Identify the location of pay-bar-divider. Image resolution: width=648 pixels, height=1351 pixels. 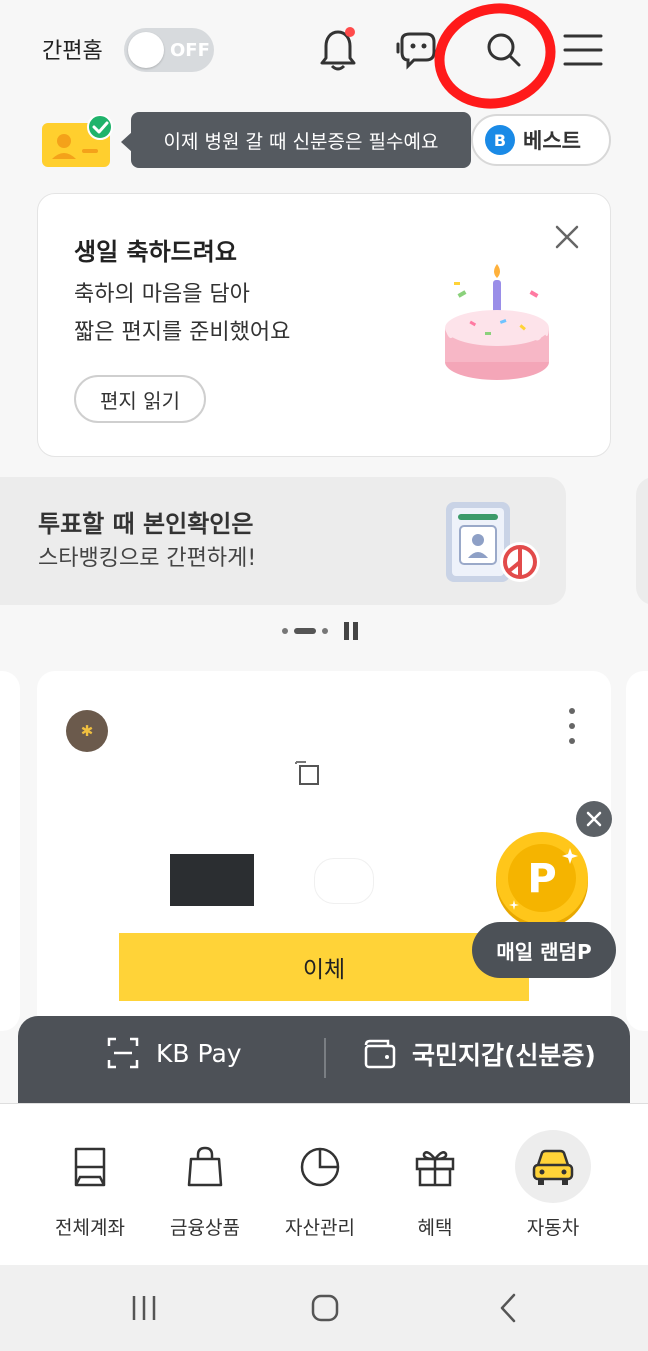
(325, 1058).